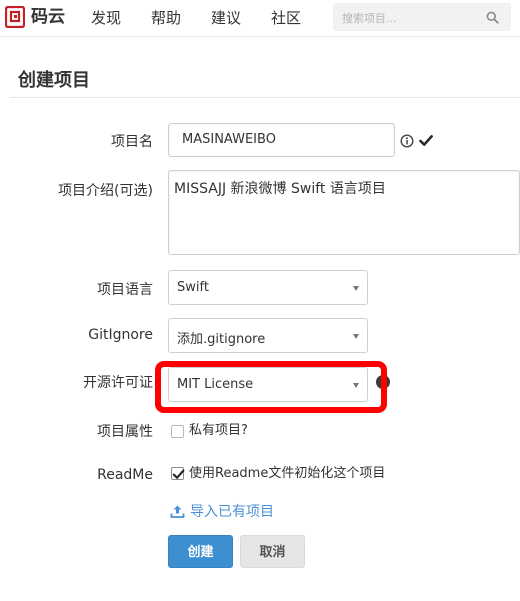 The image size is (520, 601). I want to click on private-project-checkbox, so click(177, 431).